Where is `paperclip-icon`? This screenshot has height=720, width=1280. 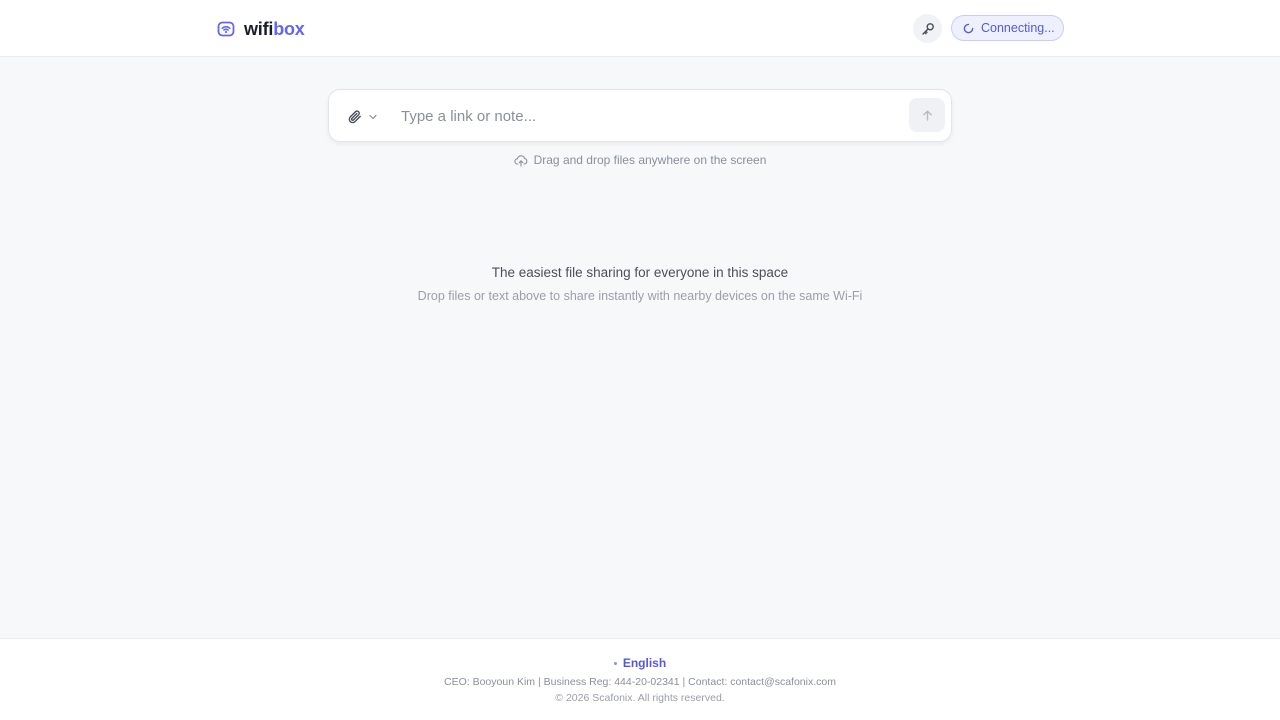
paperclip-icon is located at coordinates (354, 117).